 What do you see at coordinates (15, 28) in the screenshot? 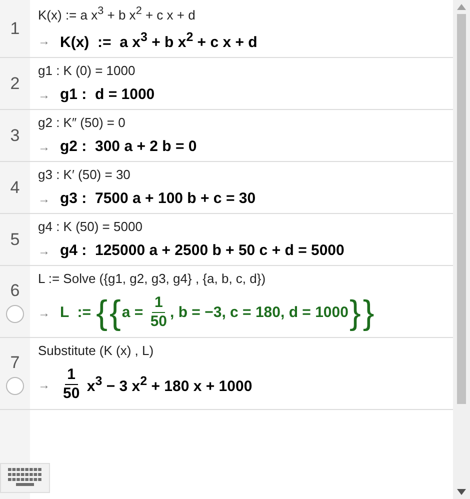
I see `row-number: 1` at bounding box center [15, 28].